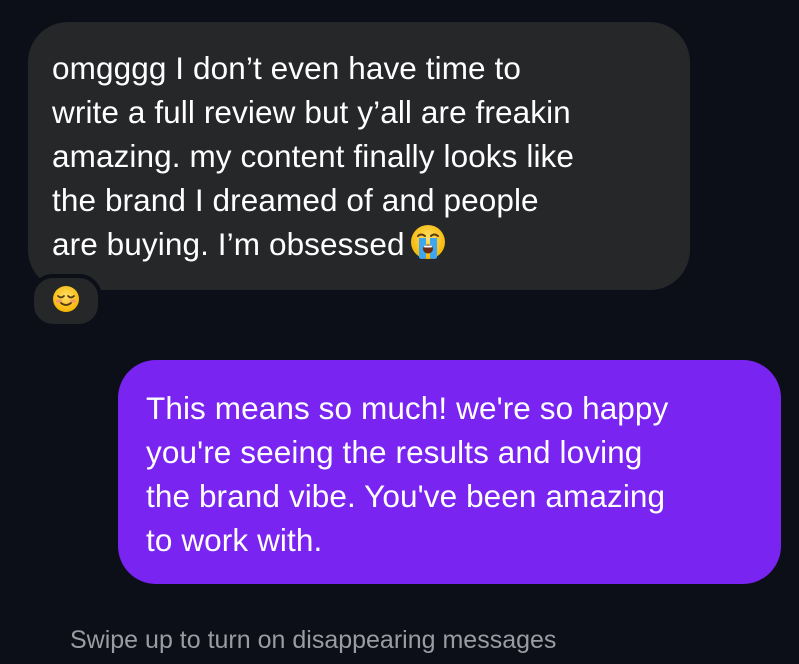  What do you see at coordinates (313, 156) in the screenshot?
I see `incoming-message-line: amazing. my content finally looks like` at bounding box center [313, 156].